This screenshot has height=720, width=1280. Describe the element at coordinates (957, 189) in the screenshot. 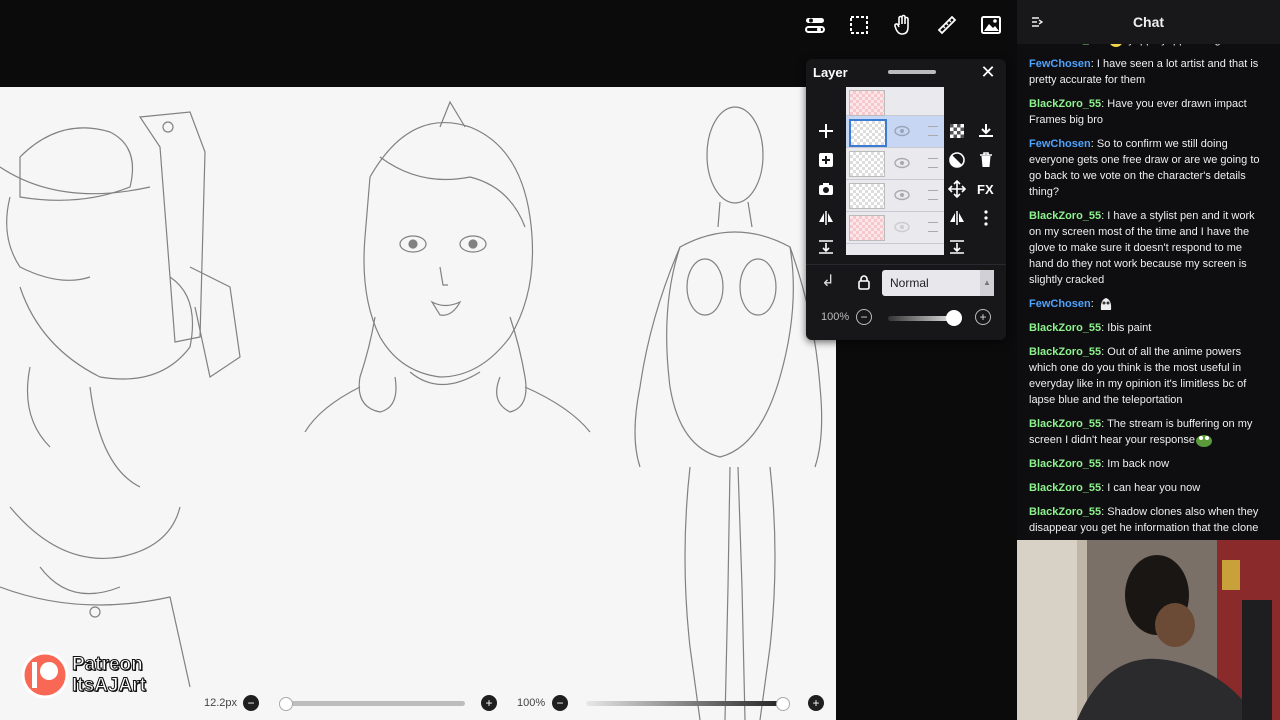

I see `move-layer-button` at that location.